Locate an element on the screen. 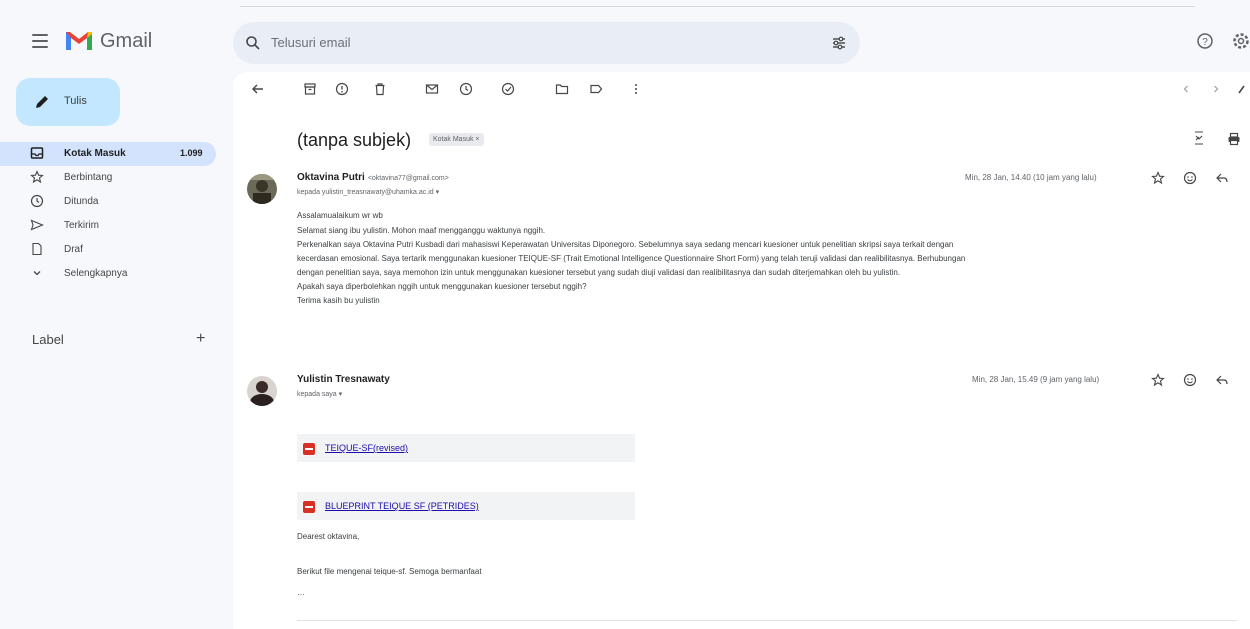 The image size is (1250, 629). sidebar-item-more: Selengkapnya is located at coordinates (116, 274).